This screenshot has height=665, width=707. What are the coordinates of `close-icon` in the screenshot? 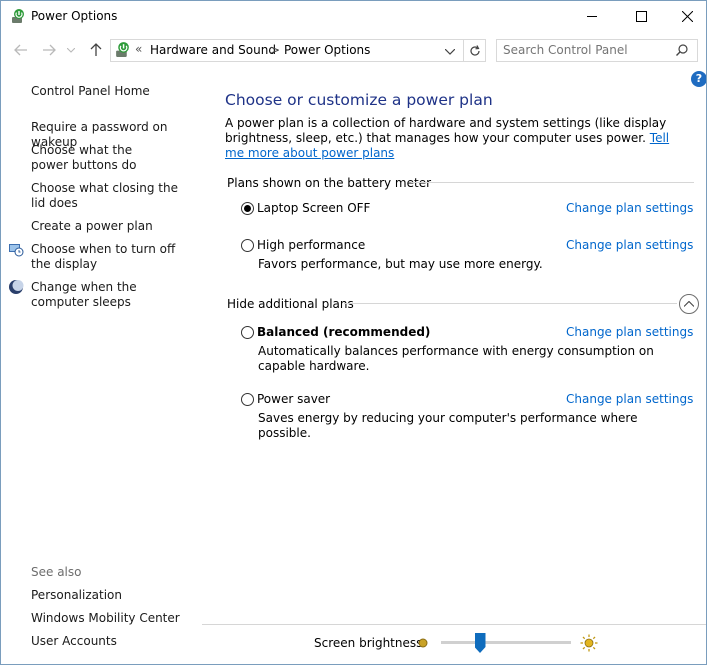 It's located at (687, 16).